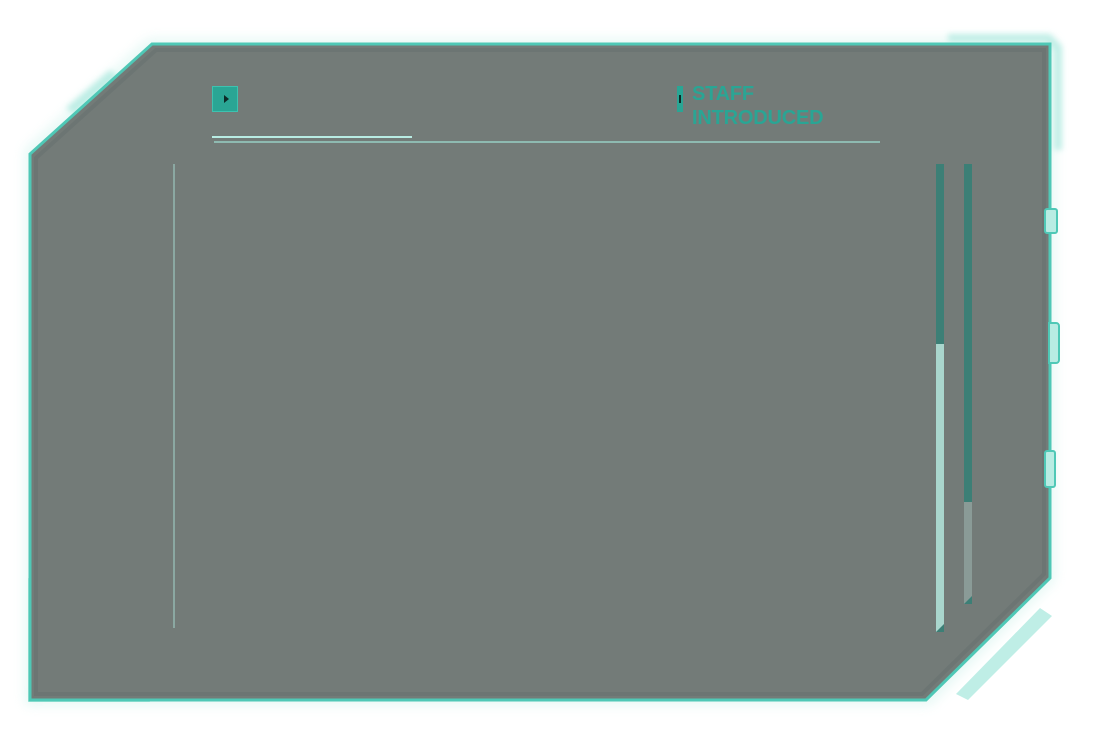 This screenshot has height=742, width=1096. What do you see at coordinates (968, 553) in the screenshot?
I see `scrollbar-thumb-secondary` at bounding box center [968, 553].